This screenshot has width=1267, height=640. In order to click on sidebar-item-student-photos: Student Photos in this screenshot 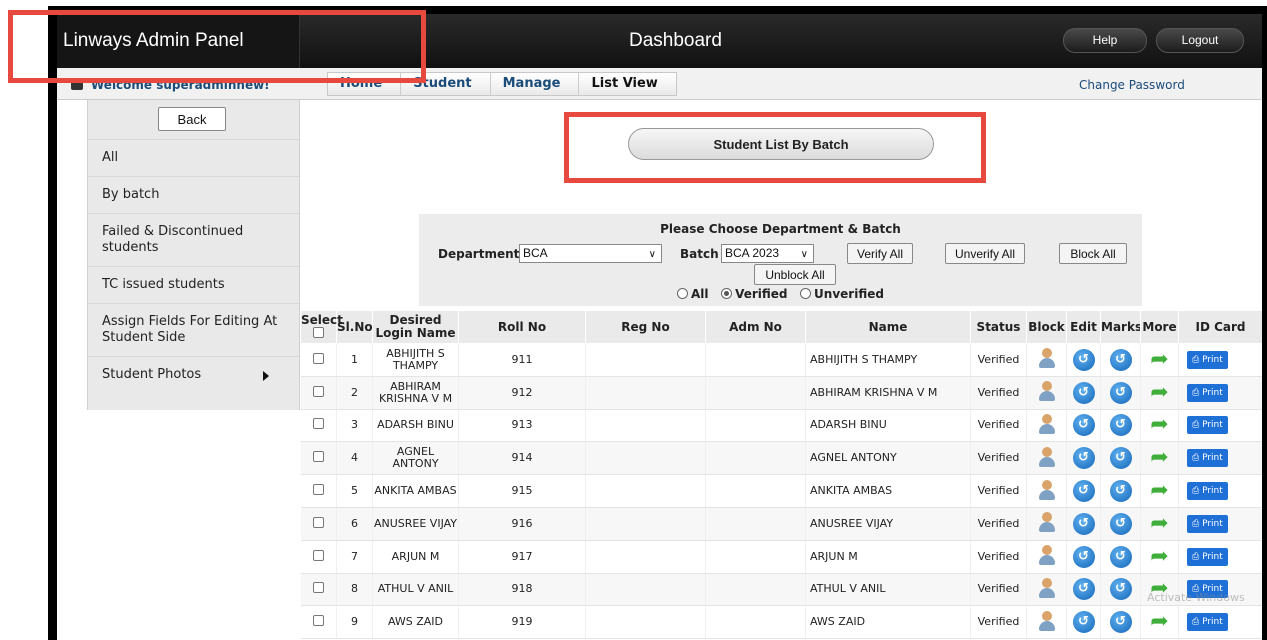, I will do `click(193, 375)`.